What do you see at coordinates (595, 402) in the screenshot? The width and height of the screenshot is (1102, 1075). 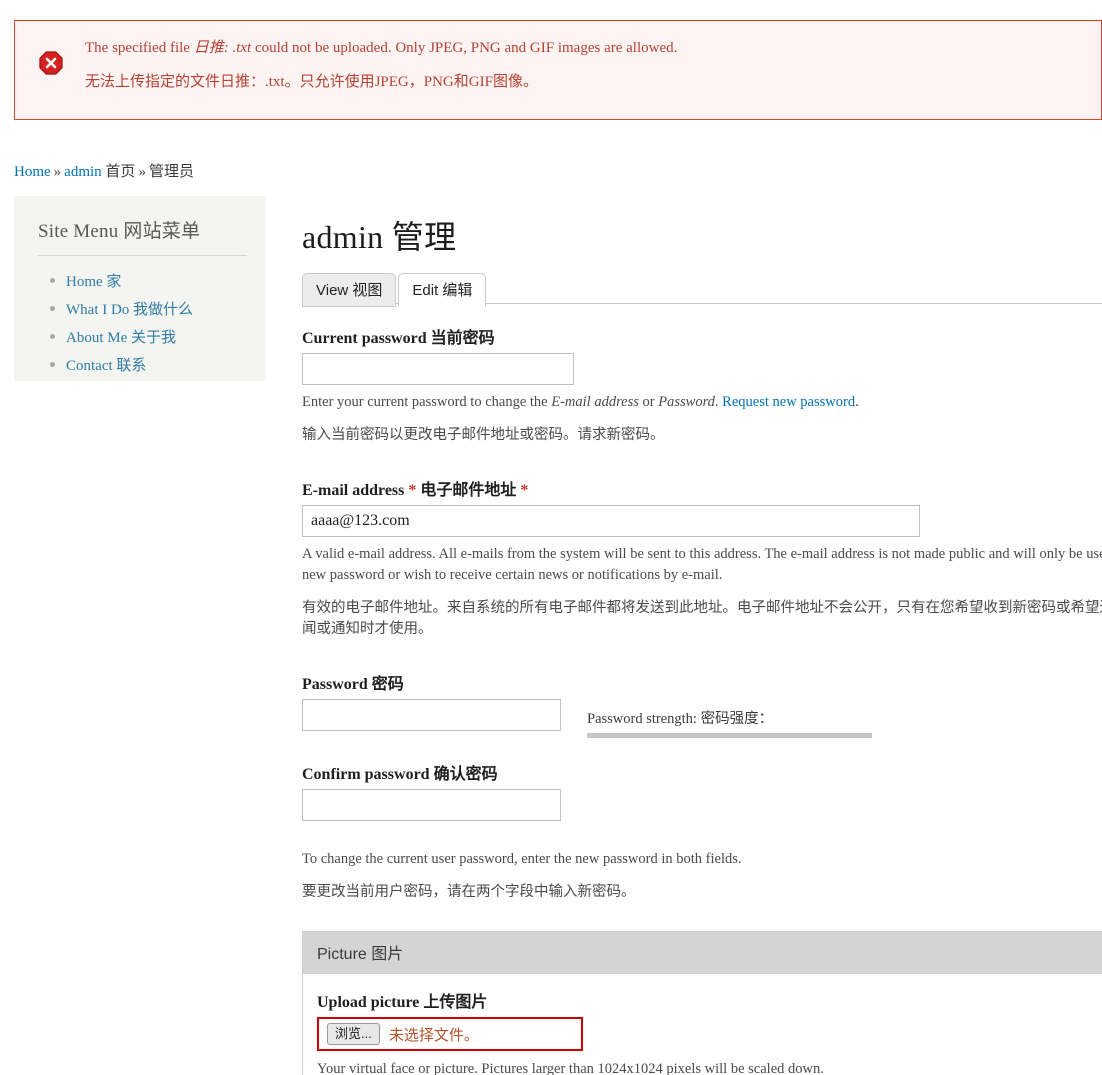 I see `cp-descr-em-email: E-mail address` at bounding box center [595, 402].